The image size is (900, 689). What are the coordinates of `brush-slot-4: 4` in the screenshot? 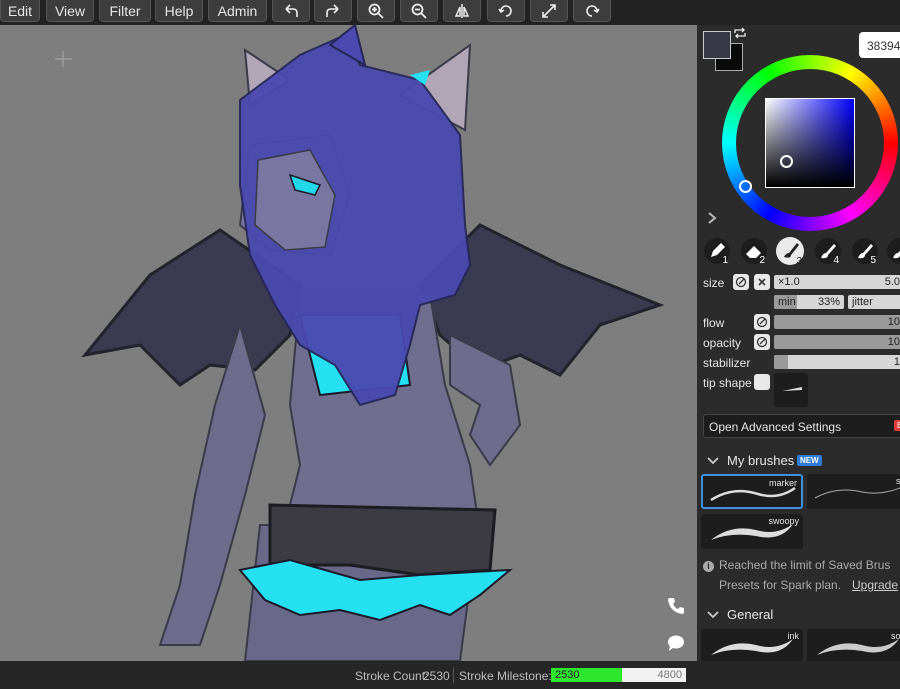 It's located at (828, 252).